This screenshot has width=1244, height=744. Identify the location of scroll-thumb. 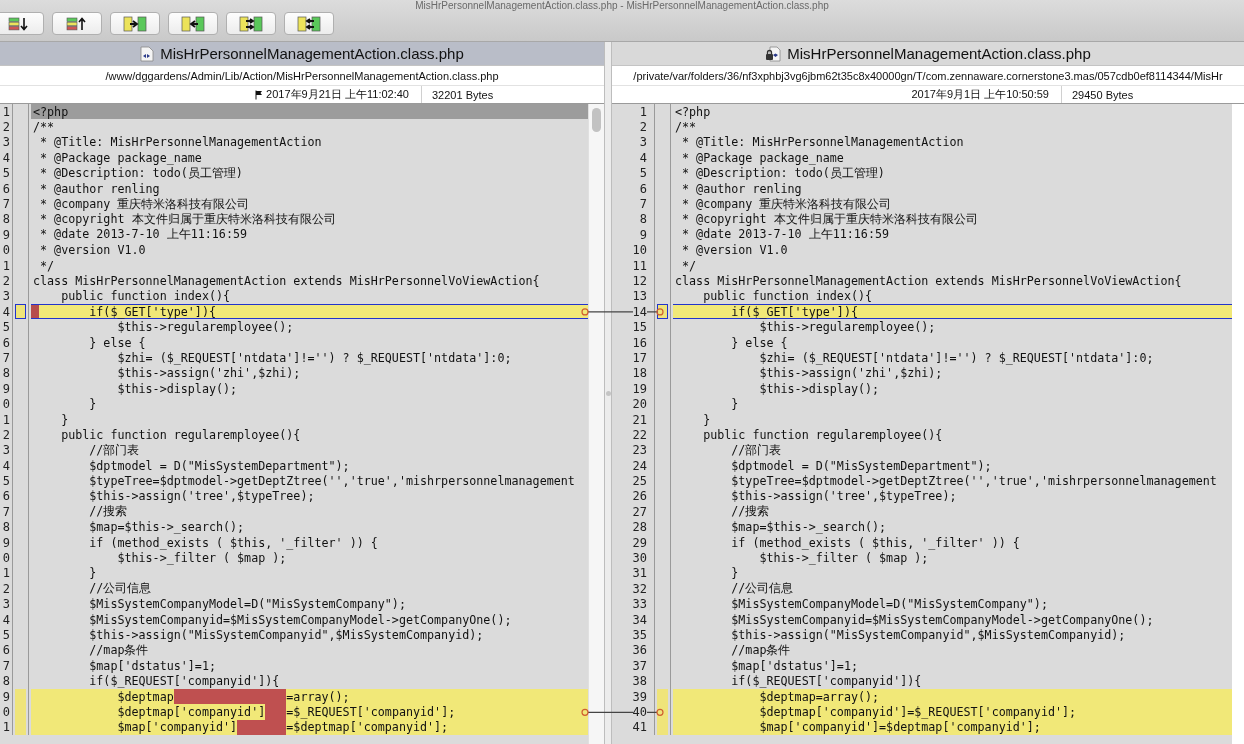
(596, 120).